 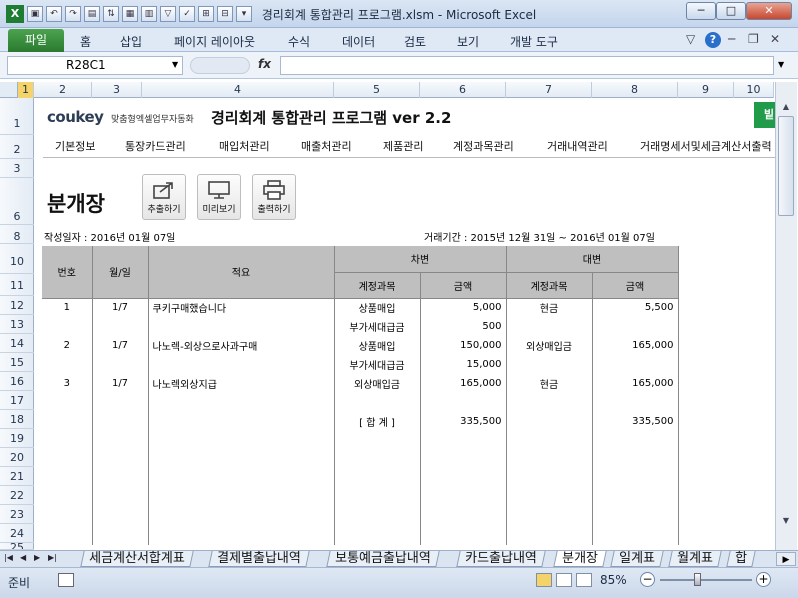 I want to click on macro-record-icon, so click(x=66, y=580).